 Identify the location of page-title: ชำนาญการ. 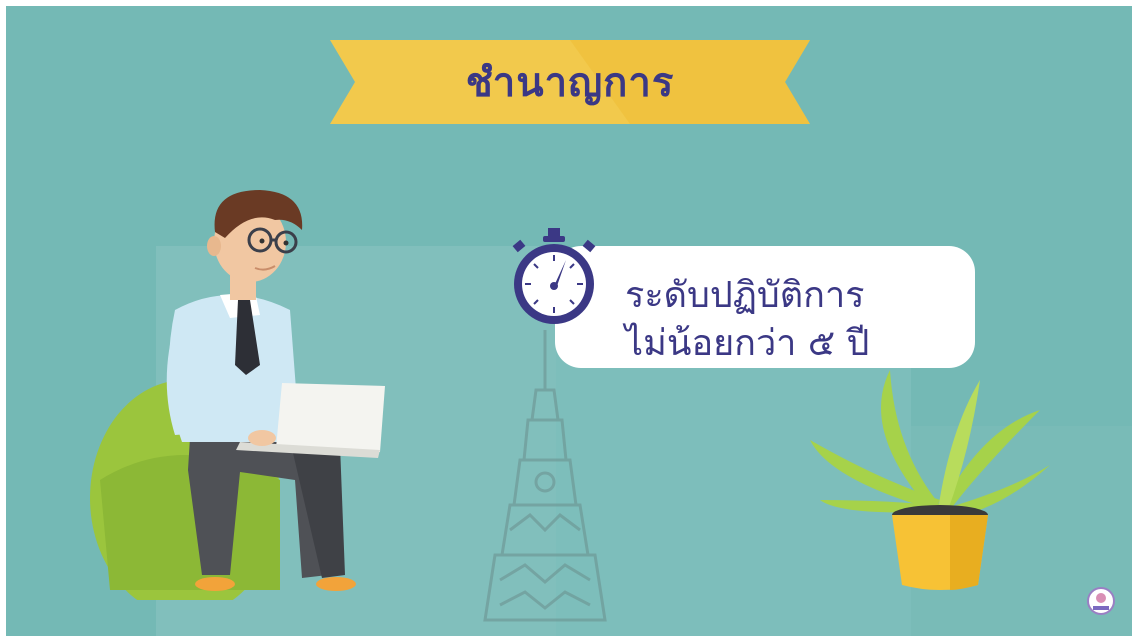
(570, 83).